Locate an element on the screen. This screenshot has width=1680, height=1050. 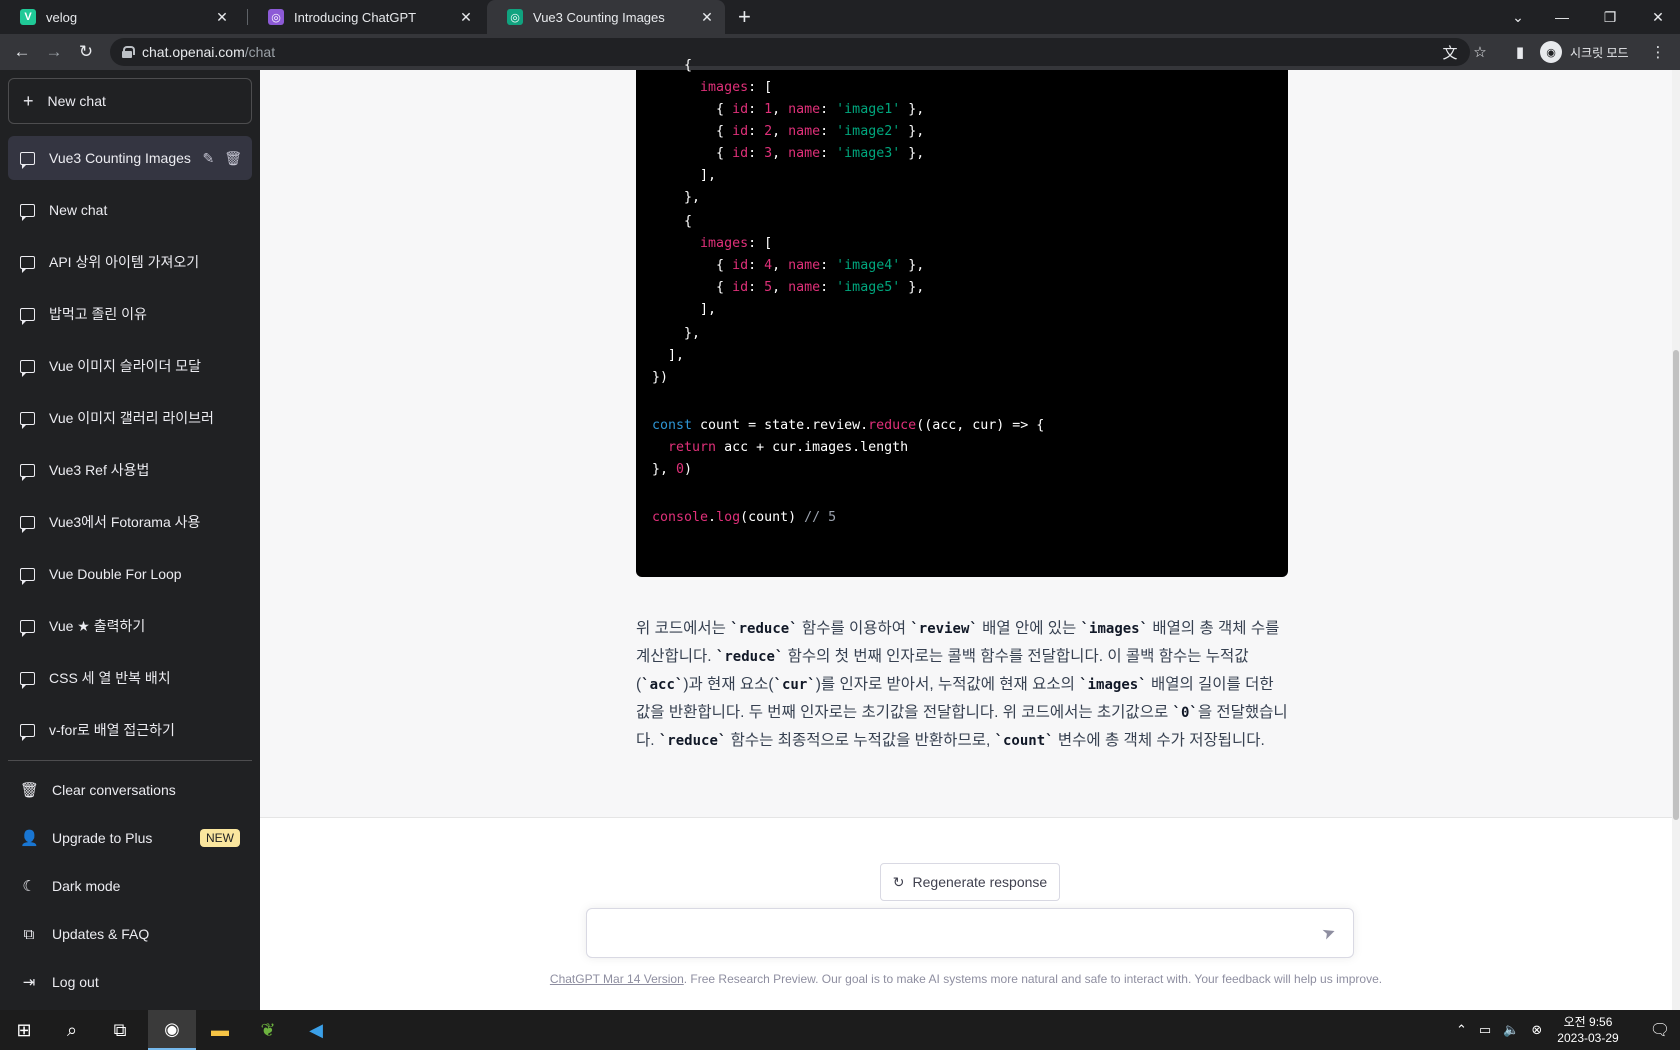
conversation-title: Vue 이미지 갤러리 라이브러 is located at coordinates (131, 418).